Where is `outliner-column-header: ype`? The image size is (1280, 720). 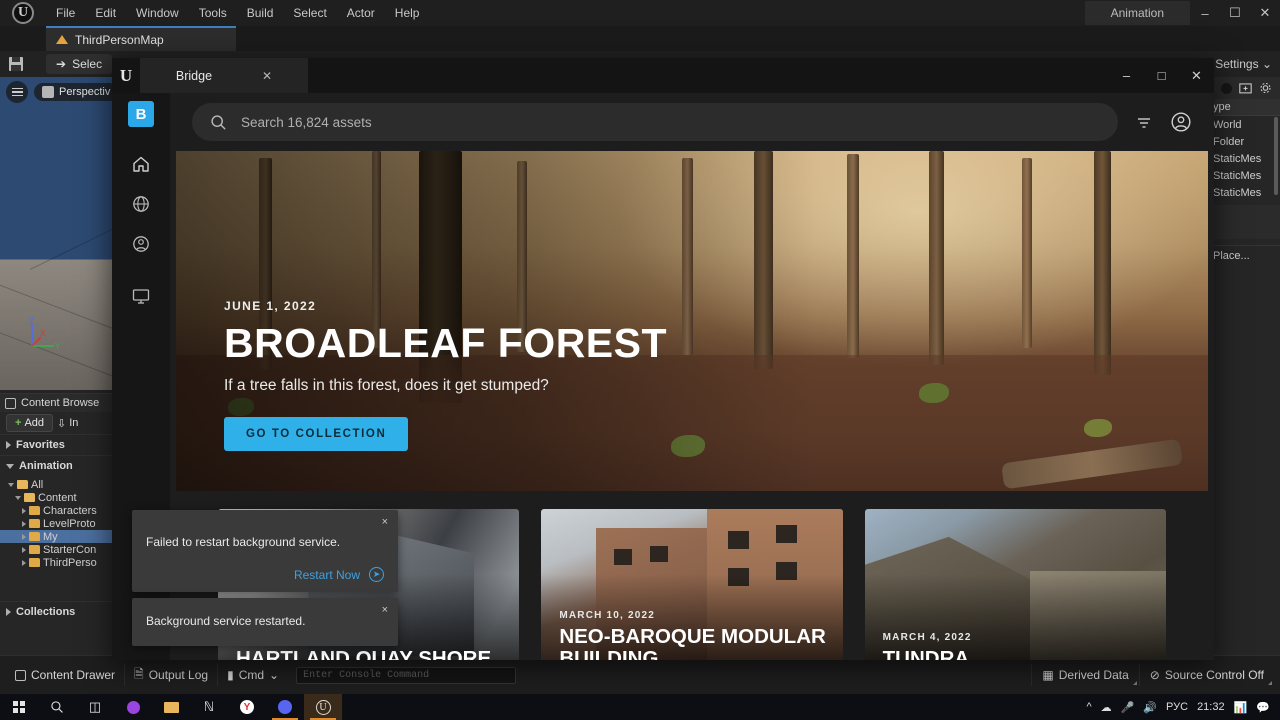 outliner-column-header: ype is located at coordinates (1244, 107).